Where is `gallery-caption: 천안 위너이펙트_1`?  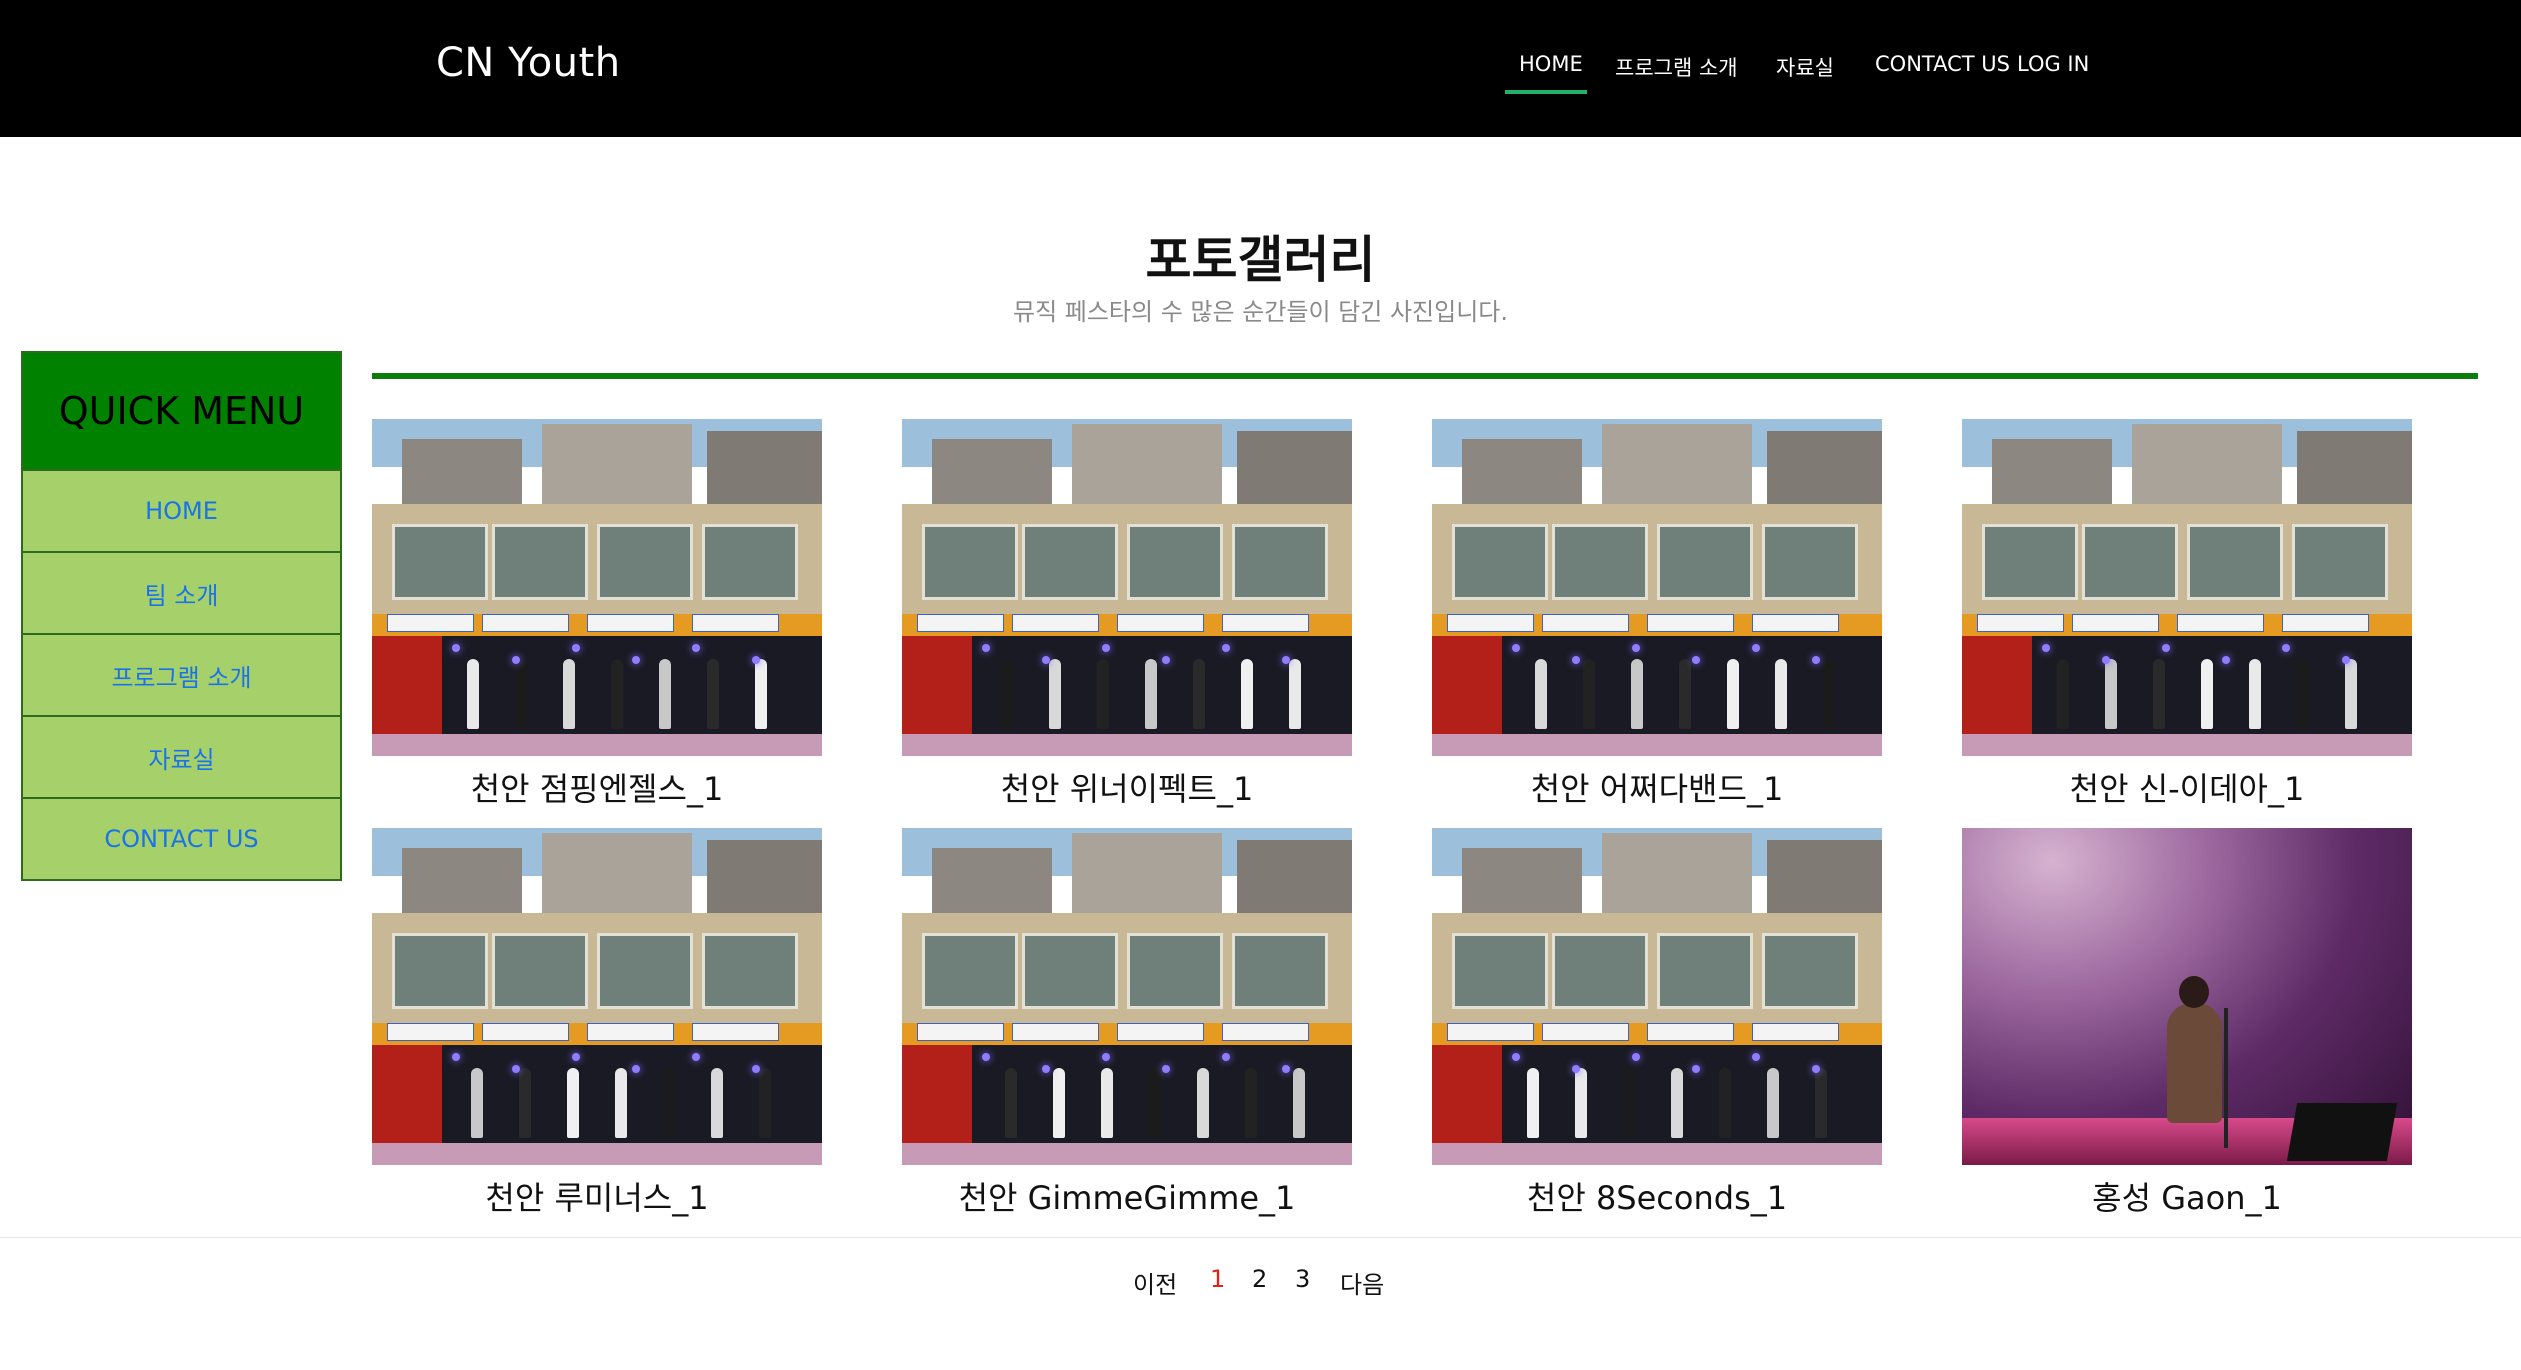 gallery-caption: 천안 위너이펙트_1 is located at coordinates (1127, 787).